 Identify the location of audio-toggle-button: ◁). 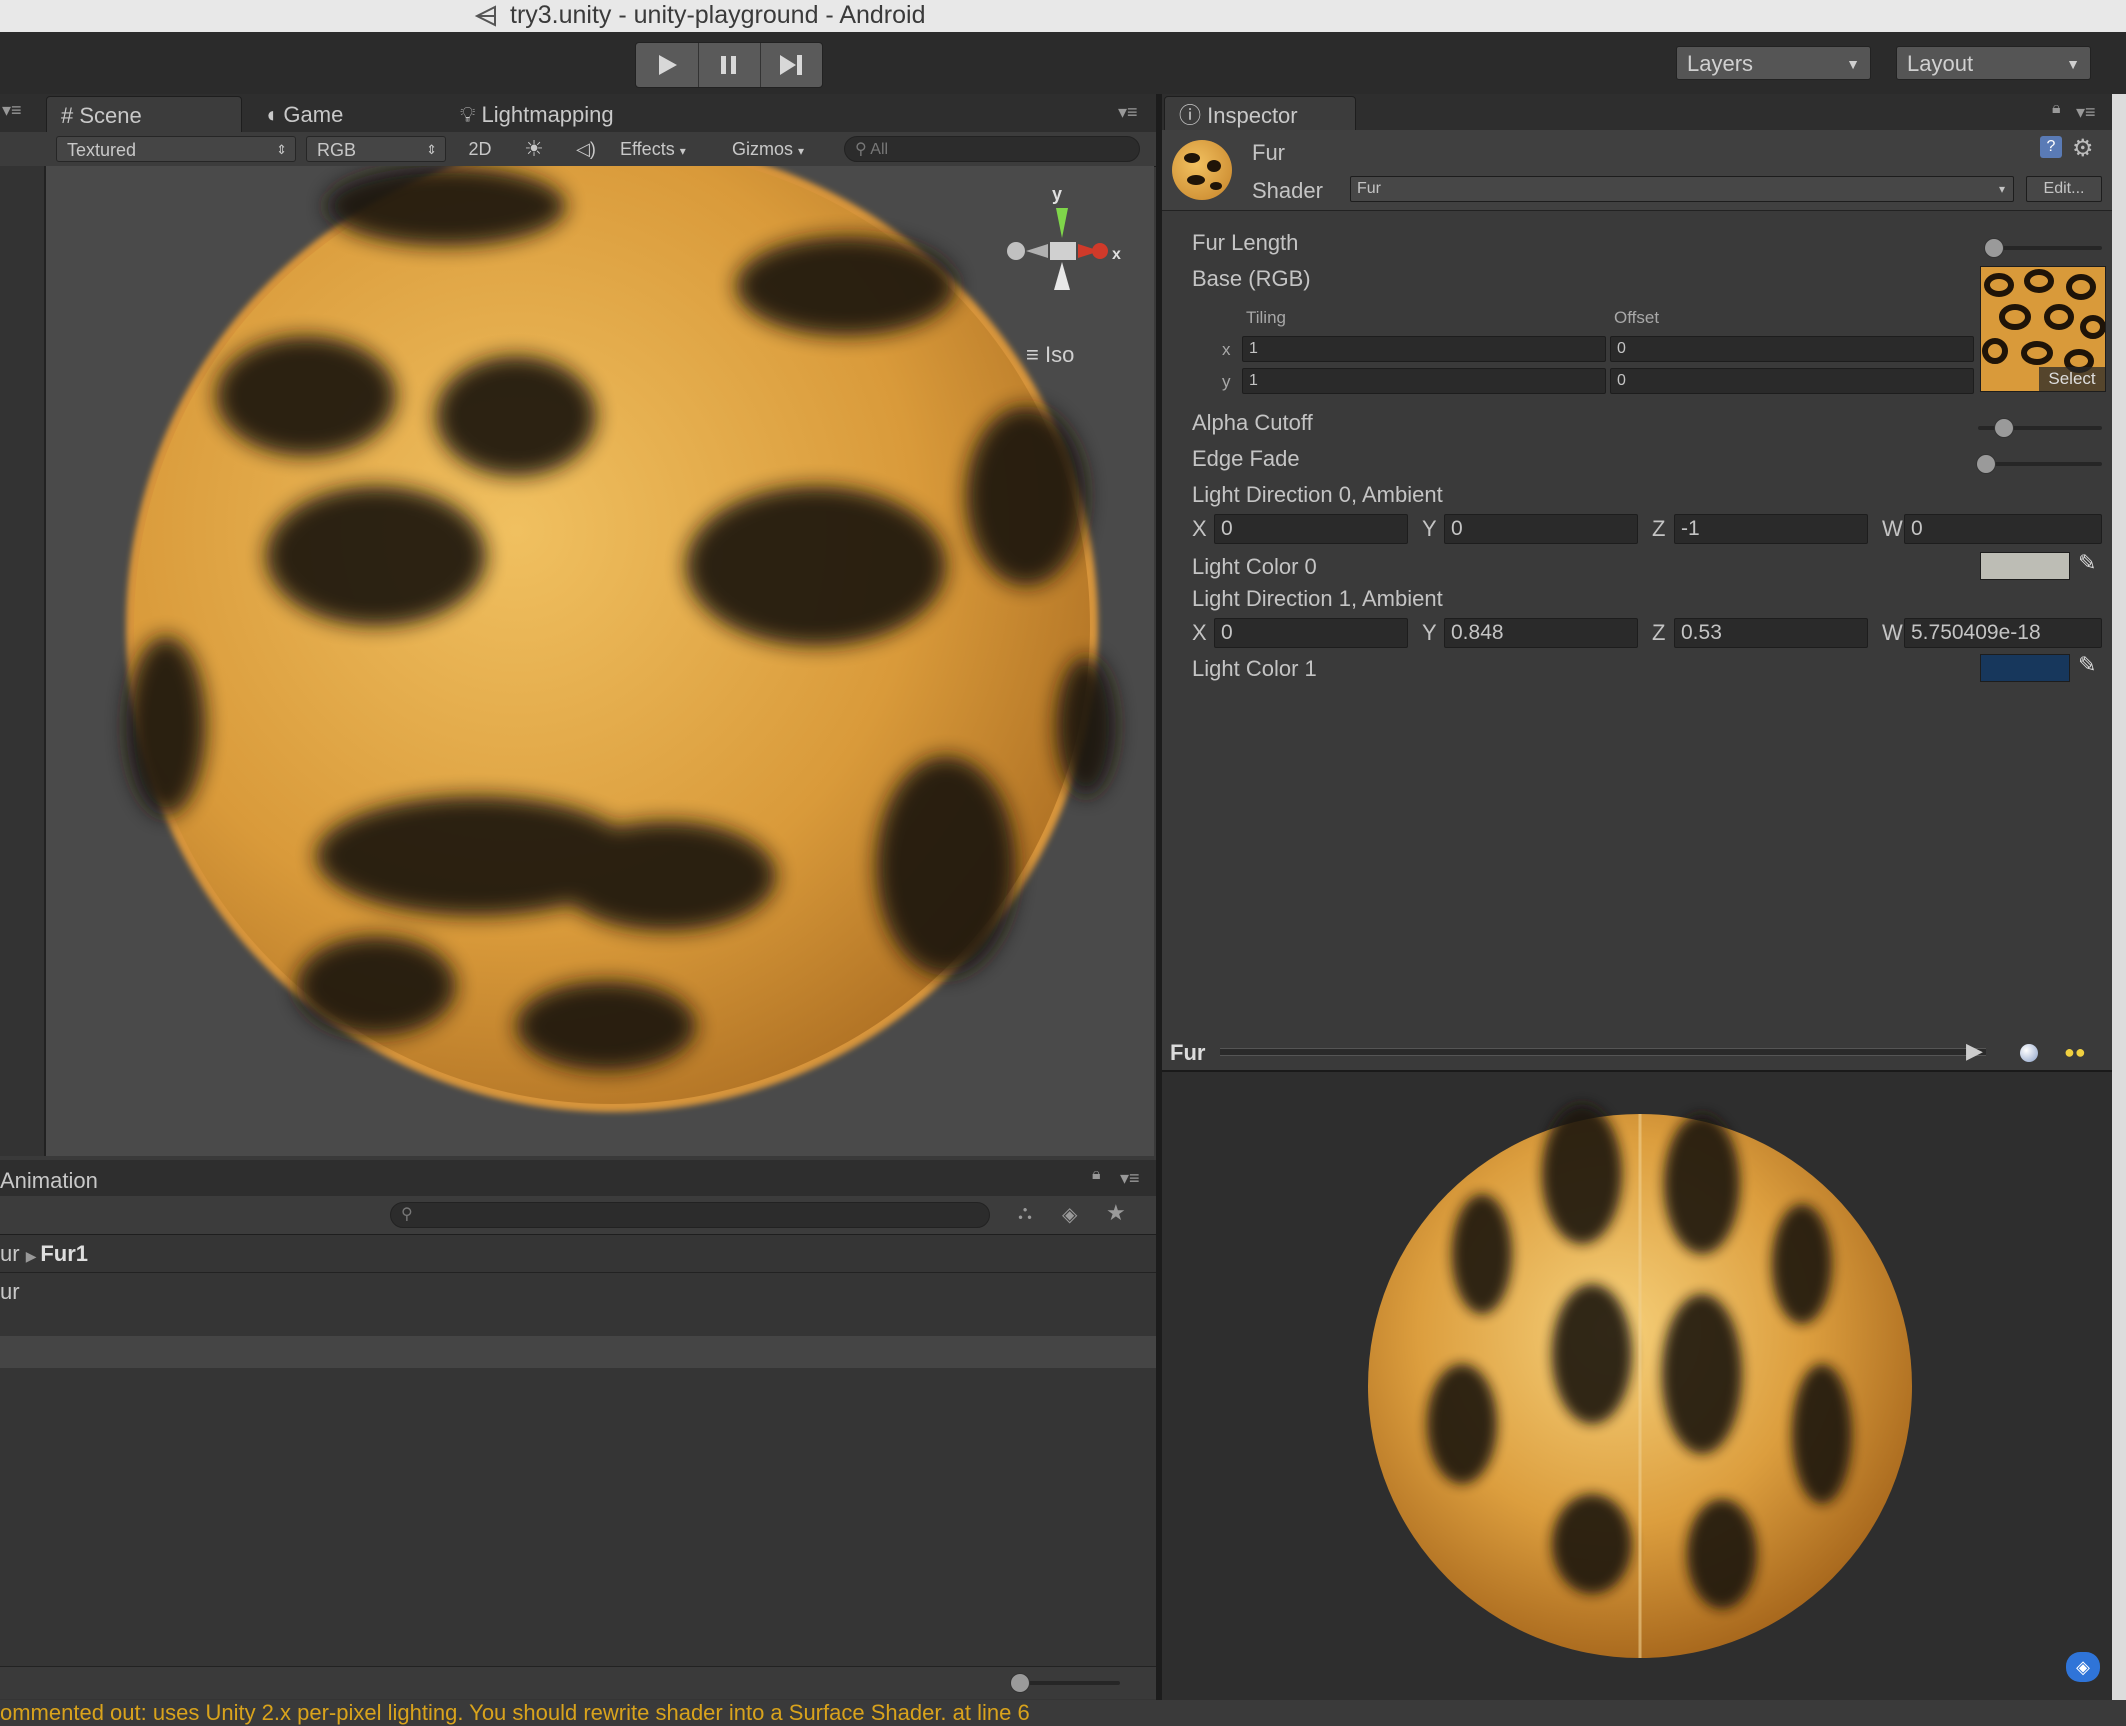
(586, 149).